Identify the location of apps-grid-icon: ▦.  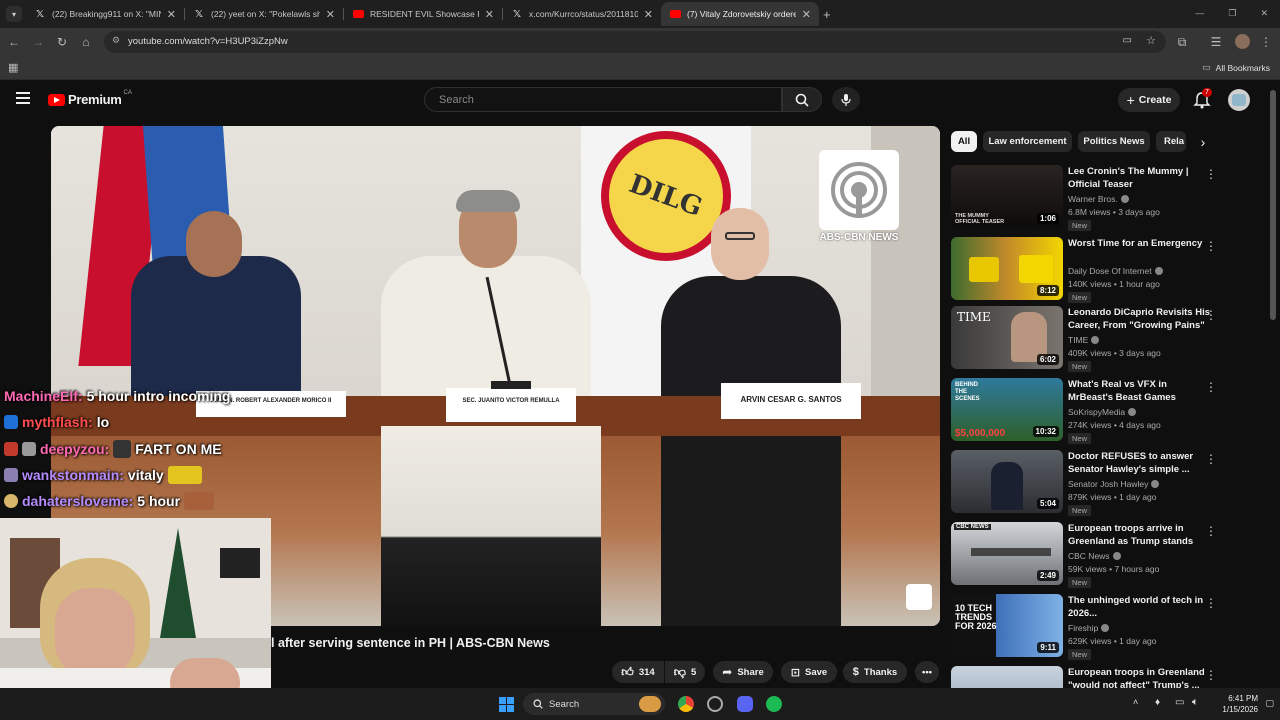
(13, 67).